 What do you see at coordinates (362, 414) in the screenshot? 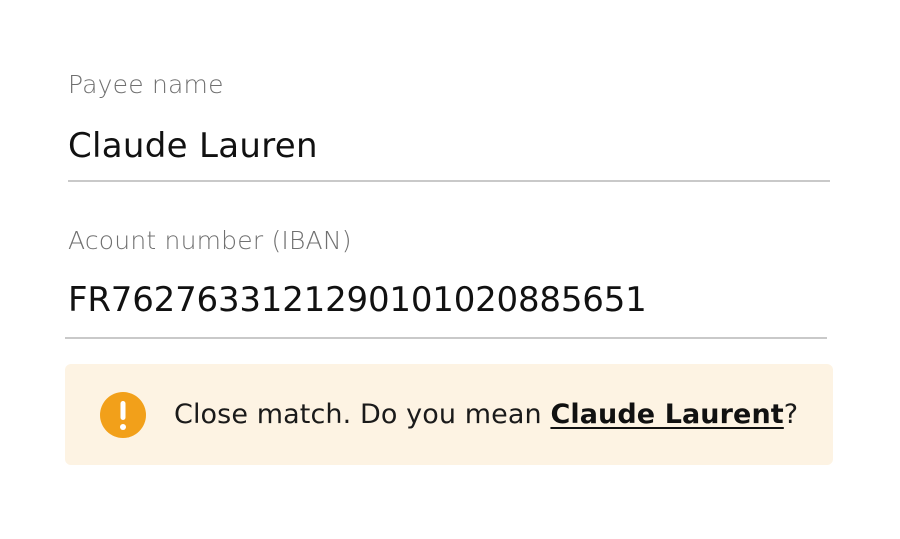
I see `alert-message: Close match. Do you mean` at bounding box center [362, 414].